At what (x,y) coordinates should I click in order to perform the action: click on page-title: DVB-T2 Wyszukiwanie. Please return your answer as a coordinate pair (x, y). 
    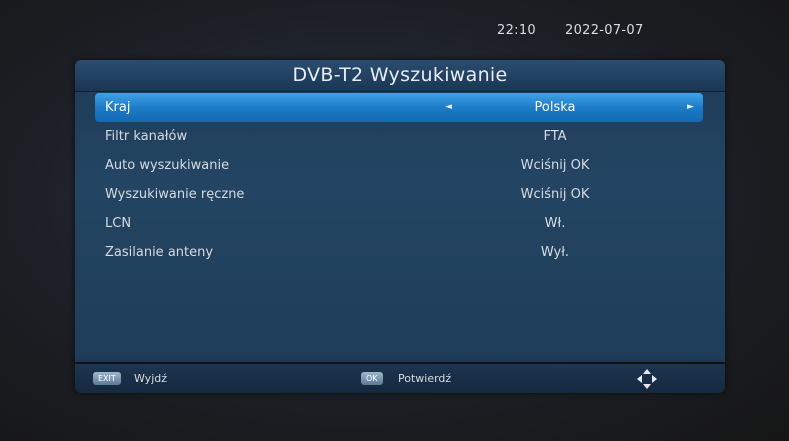
    Looking at the image, I should click on (400, 75).